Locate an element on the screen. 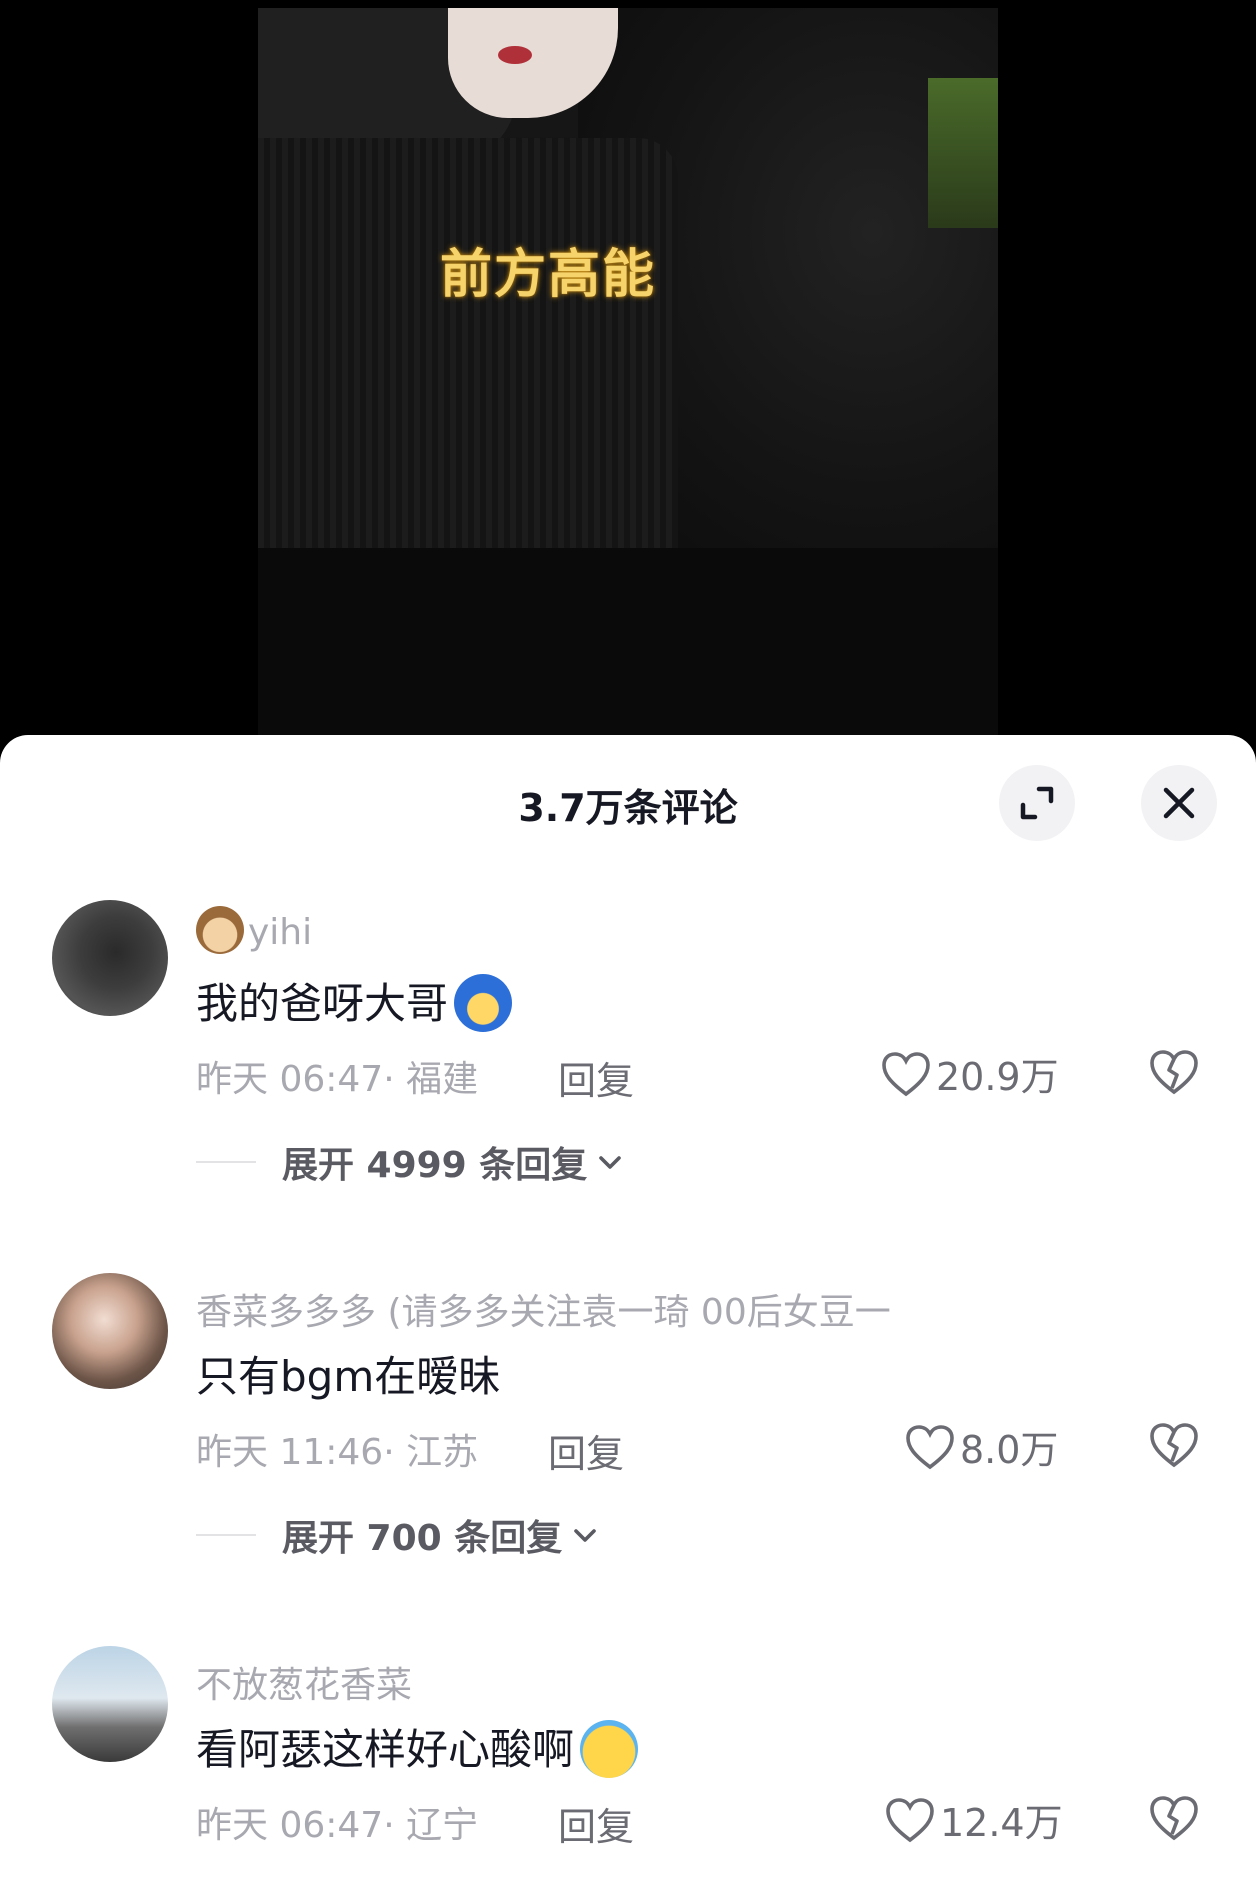 This screenshot has width=1256, height=1883. video-frame-lips is located at coordinates (515, 55).